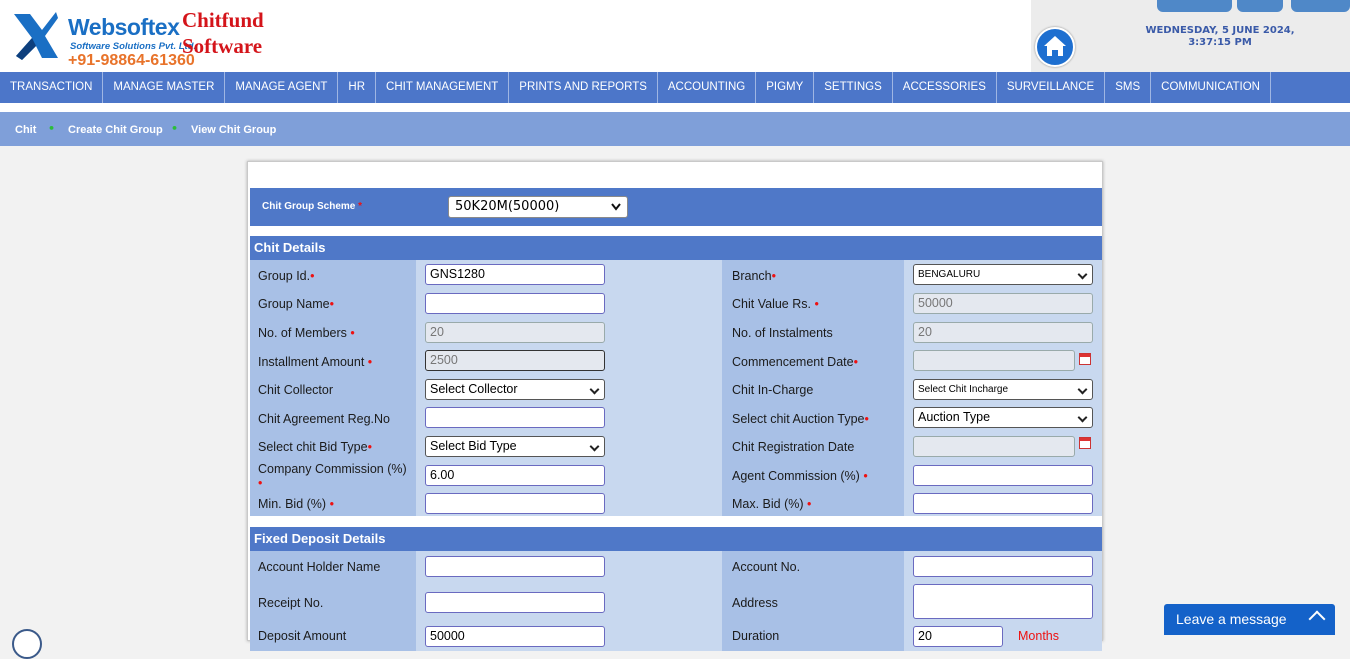 Image resolution: width=1350 pixels, height=659 pixels. I want to click on chevron-down-icon, so click(616, 207).